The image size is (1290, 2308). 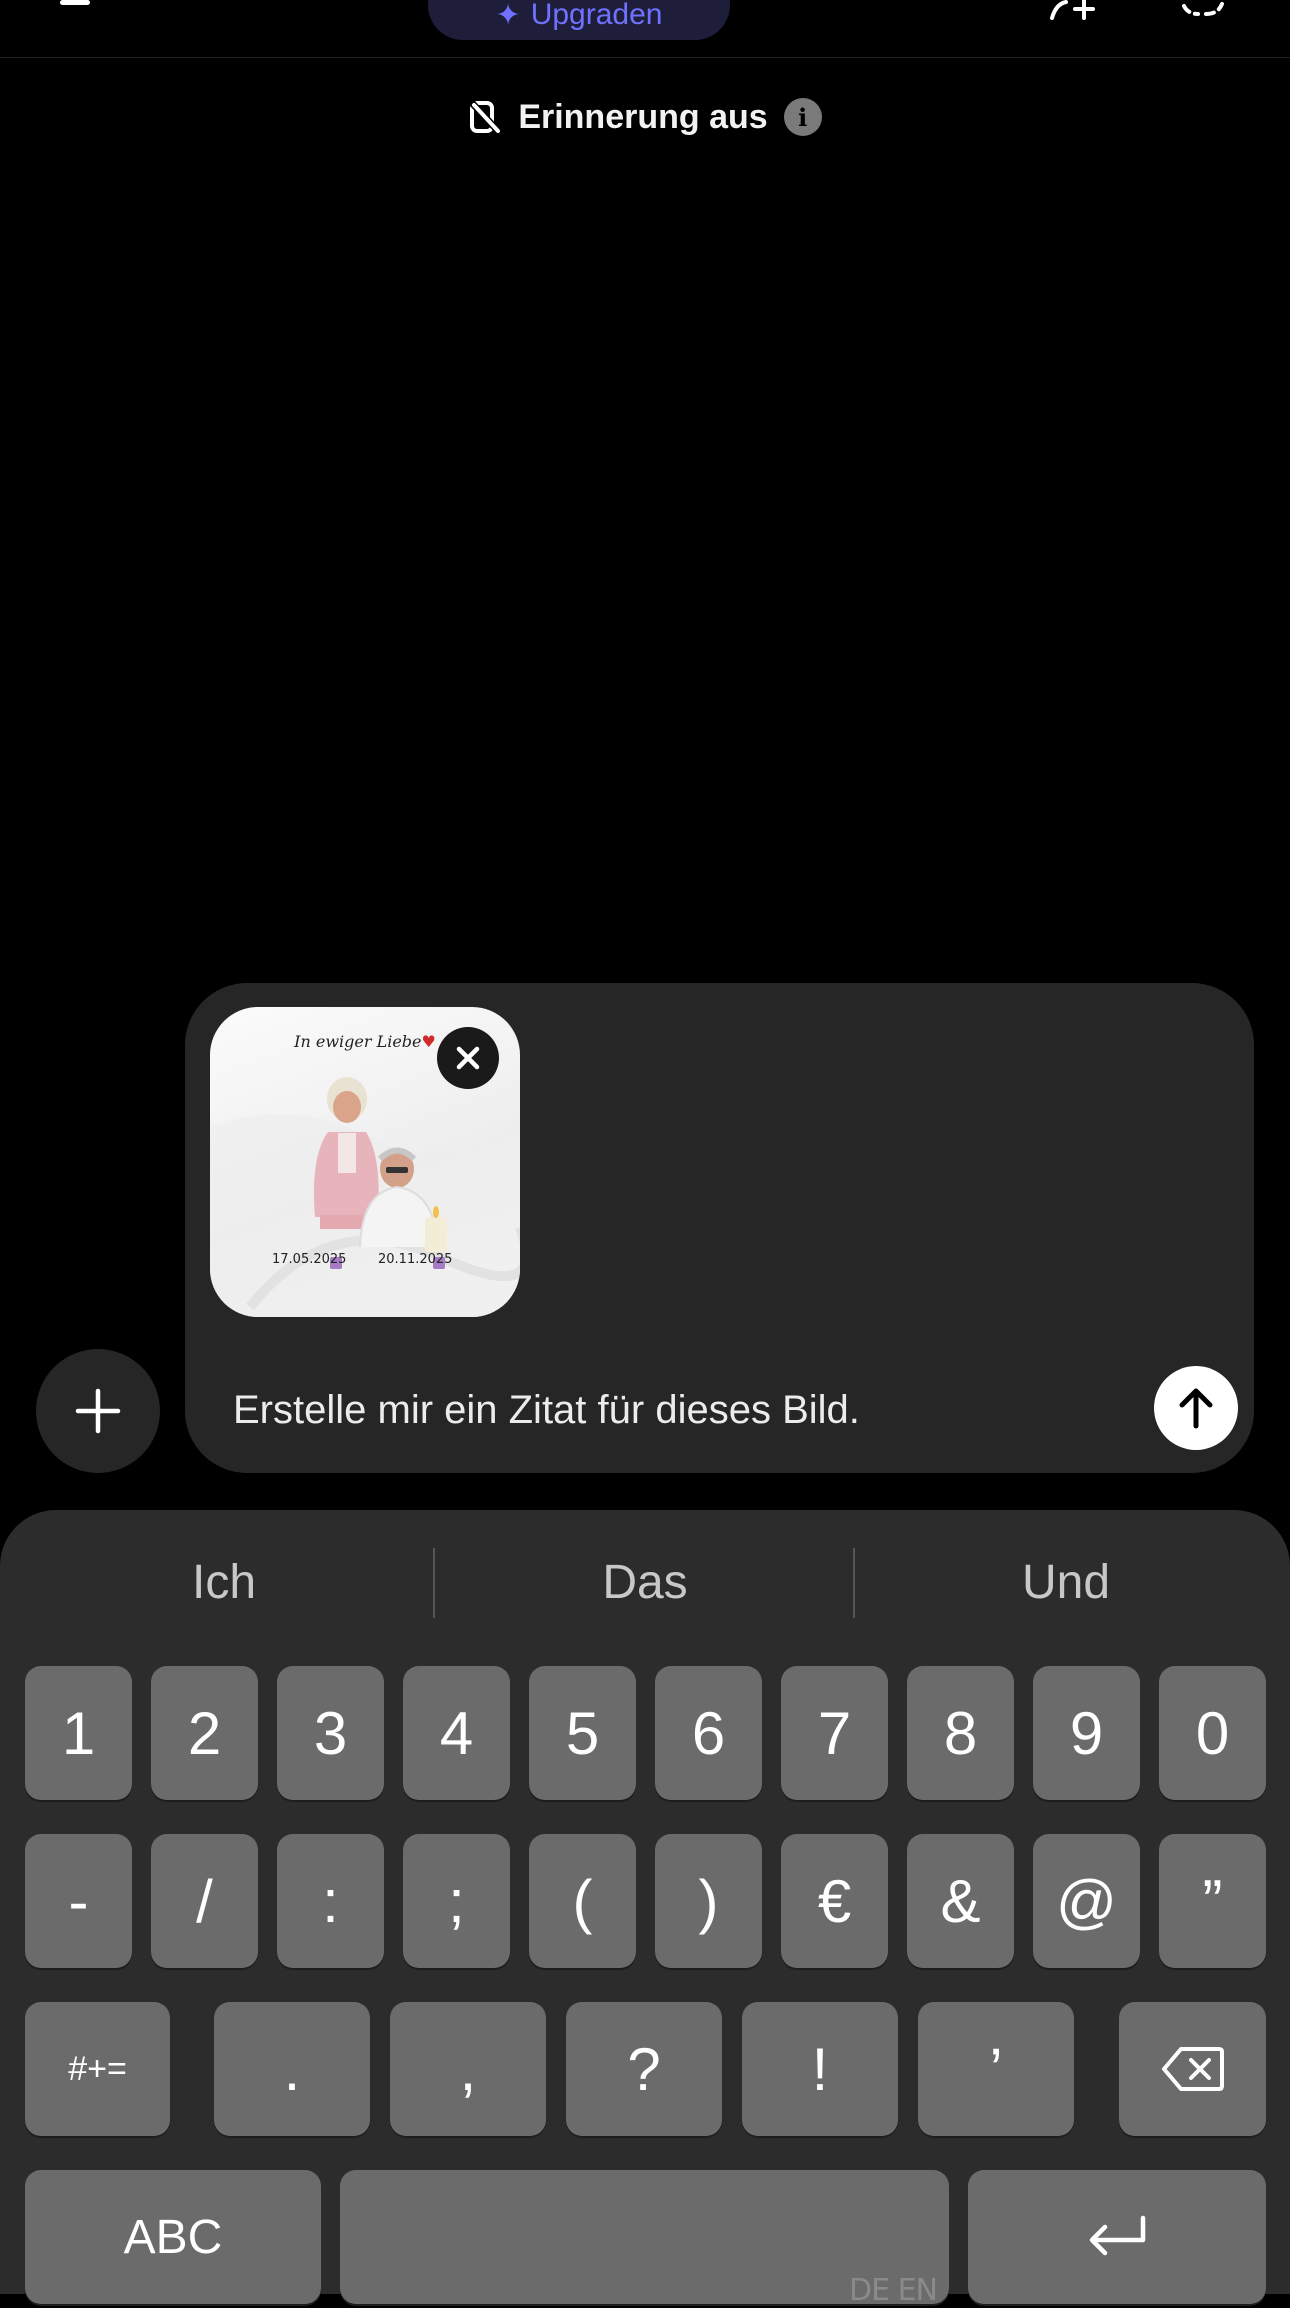 I want to click on backspace-icon, so click(x=1192, y=2069).